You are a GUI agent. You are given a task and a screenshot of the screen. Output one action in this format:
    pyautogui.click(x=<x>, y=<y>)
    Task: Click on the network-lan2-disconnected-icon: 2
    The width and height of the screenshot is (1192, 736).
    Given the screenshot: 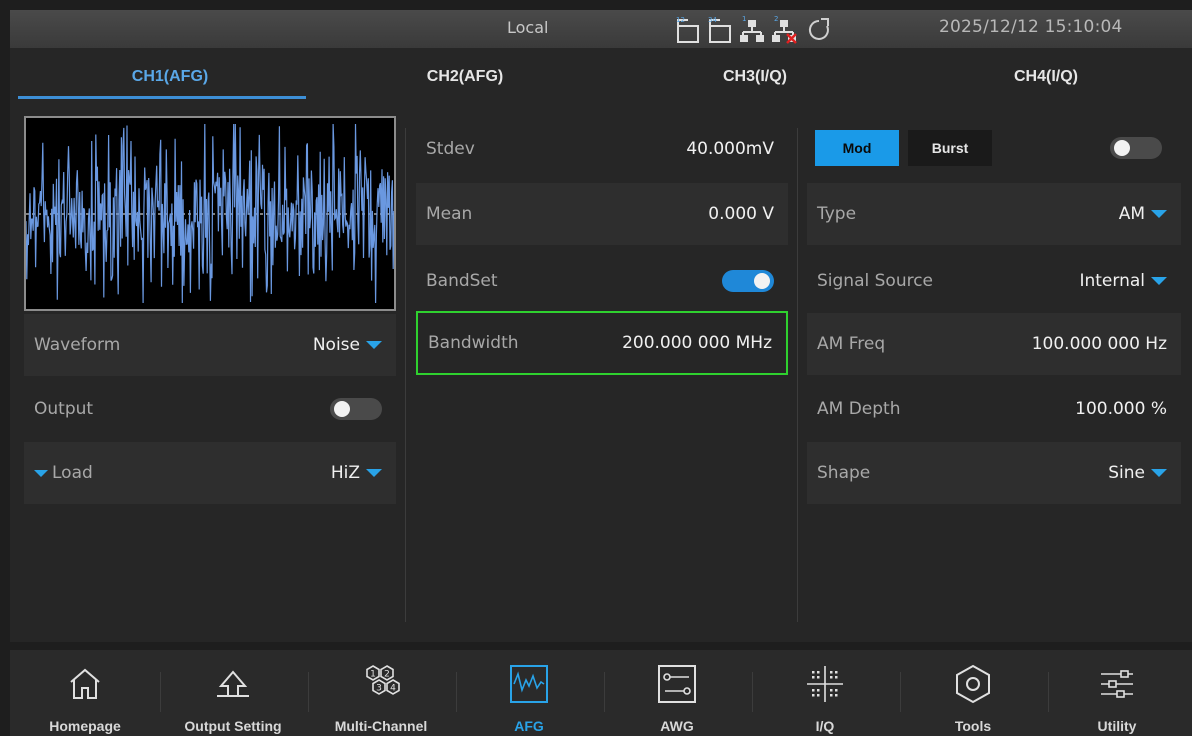 What is the action you would take?
    pyautogui.click(x=784, y=29)
    